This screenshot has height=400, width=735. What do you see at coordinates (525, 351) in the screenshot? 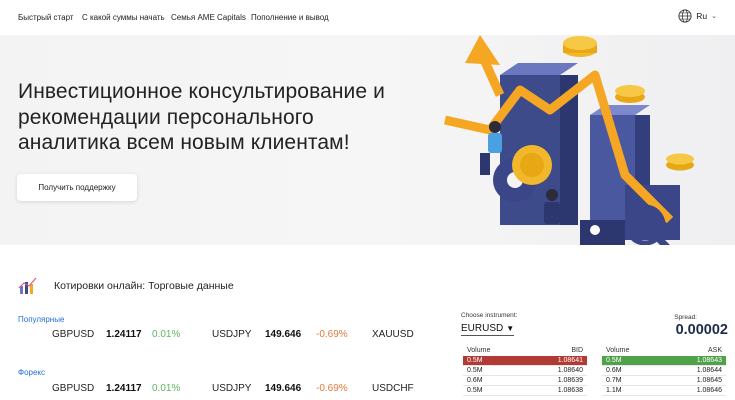
I see `table-header: Volume BID` at bounding box center [525, 351].